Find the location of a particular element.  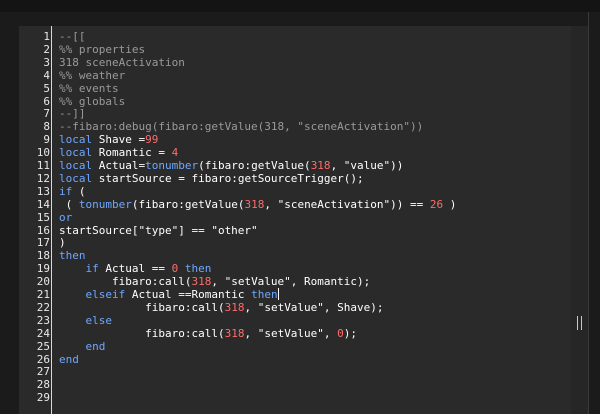

code-text: fibaro:call(318, "setValue", 0); is located at coordinates (208, 333).